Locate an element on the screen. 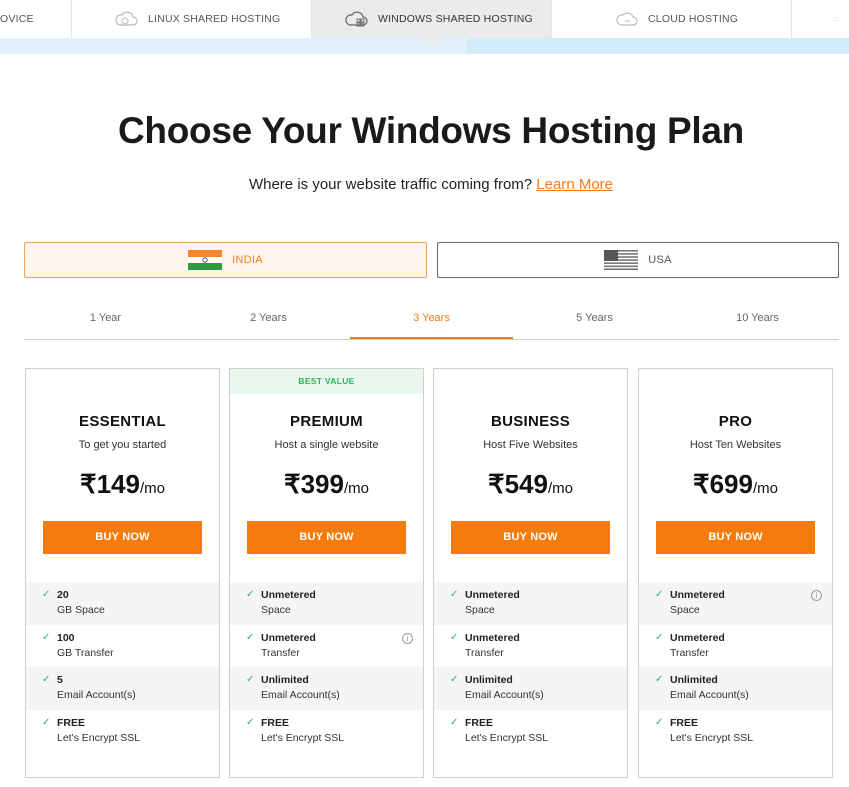 The width and height of the screenshot is (849, 787). country-usa-button: USA is located at coordinates (638, 260).